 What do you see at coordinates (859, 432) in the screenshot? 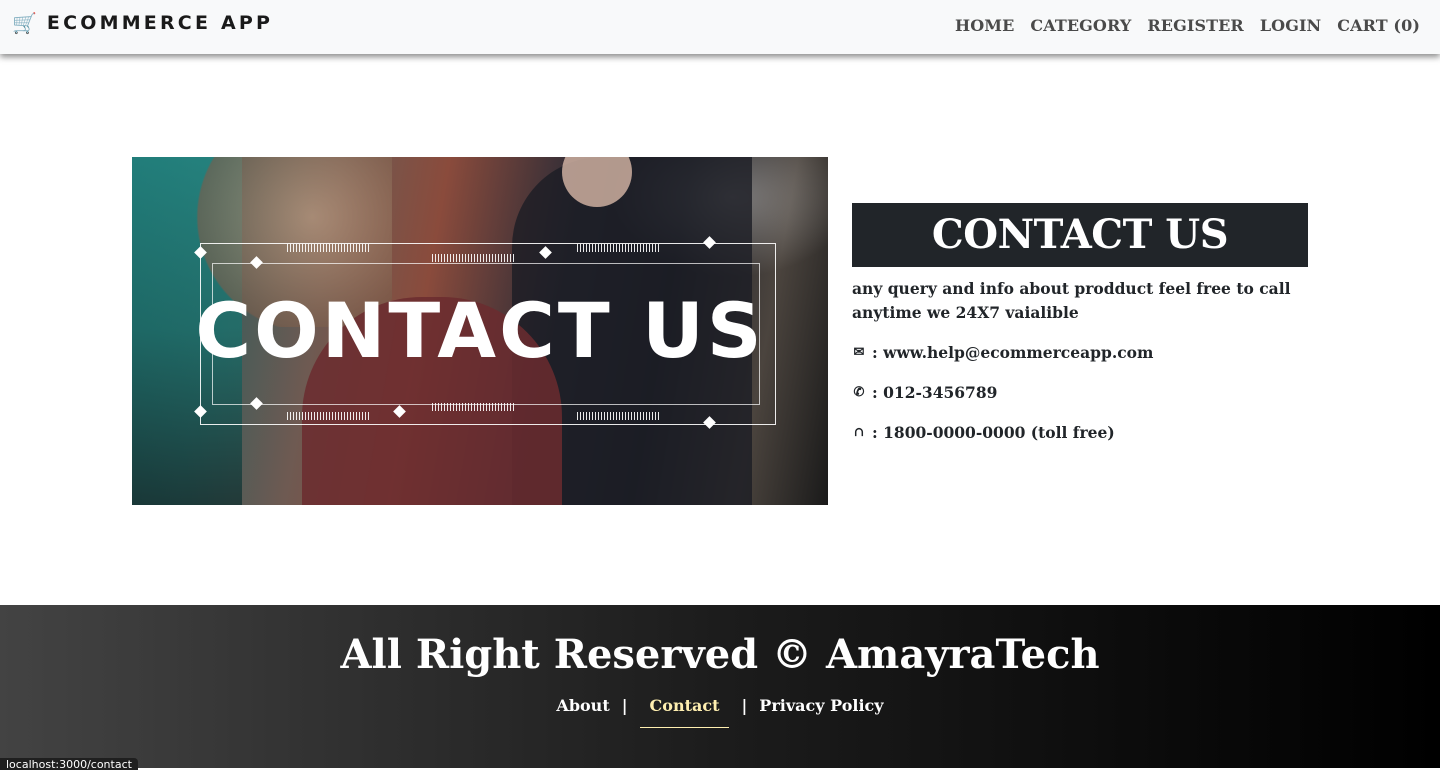
I see `headset-icon: ∩` at bounding box center [859, 432].